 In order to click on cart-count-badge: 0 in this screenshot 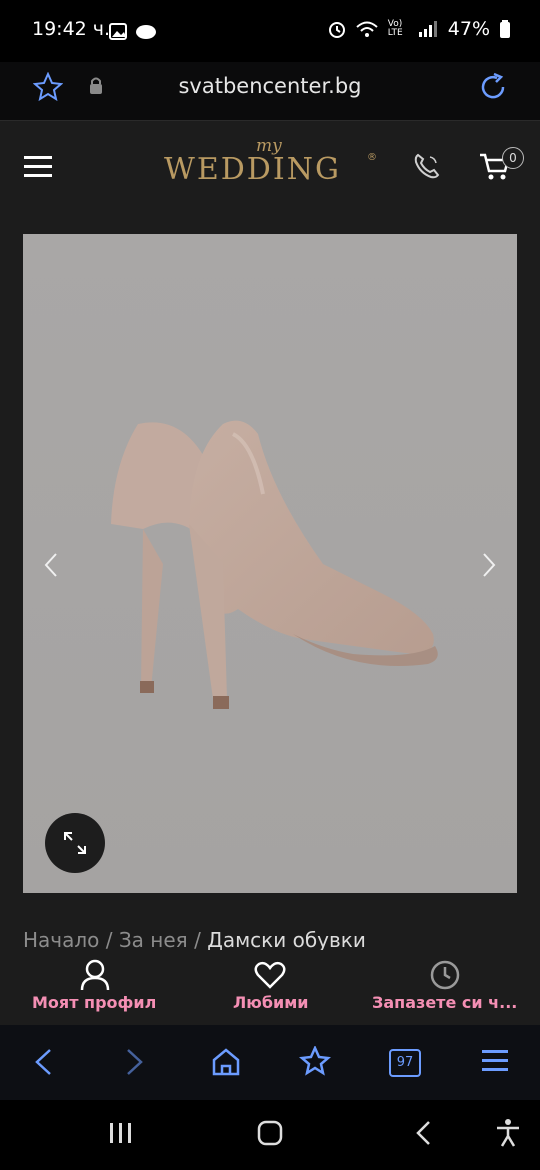, I will do `click(513, 158)`.